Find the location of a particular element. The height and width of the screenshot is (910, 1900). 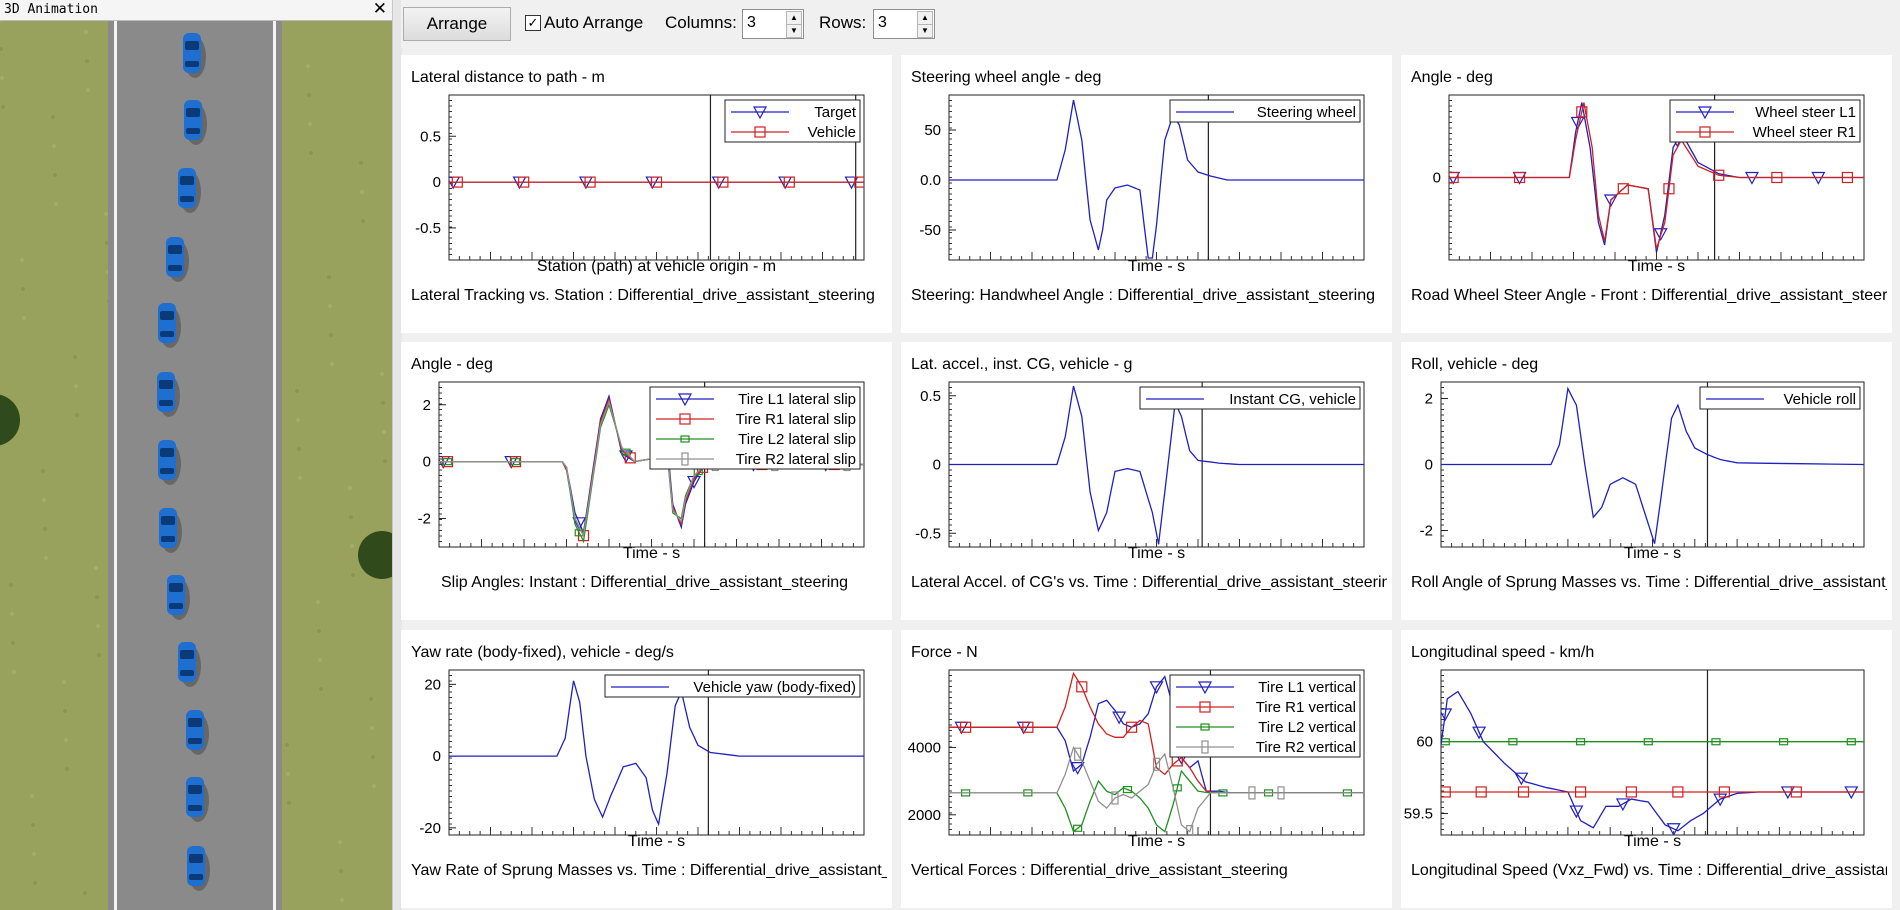

lane-line-left is located at coordinates (115, 465).